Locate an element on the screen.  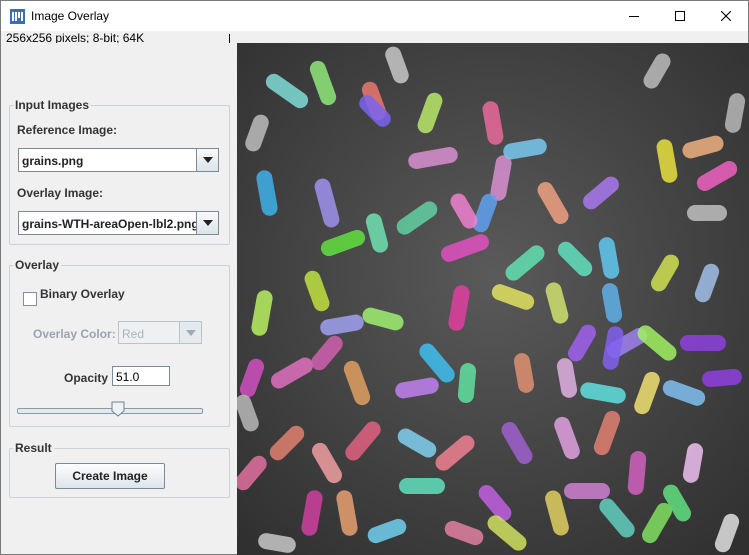
minimize-button is located at coordinates (634, 16).